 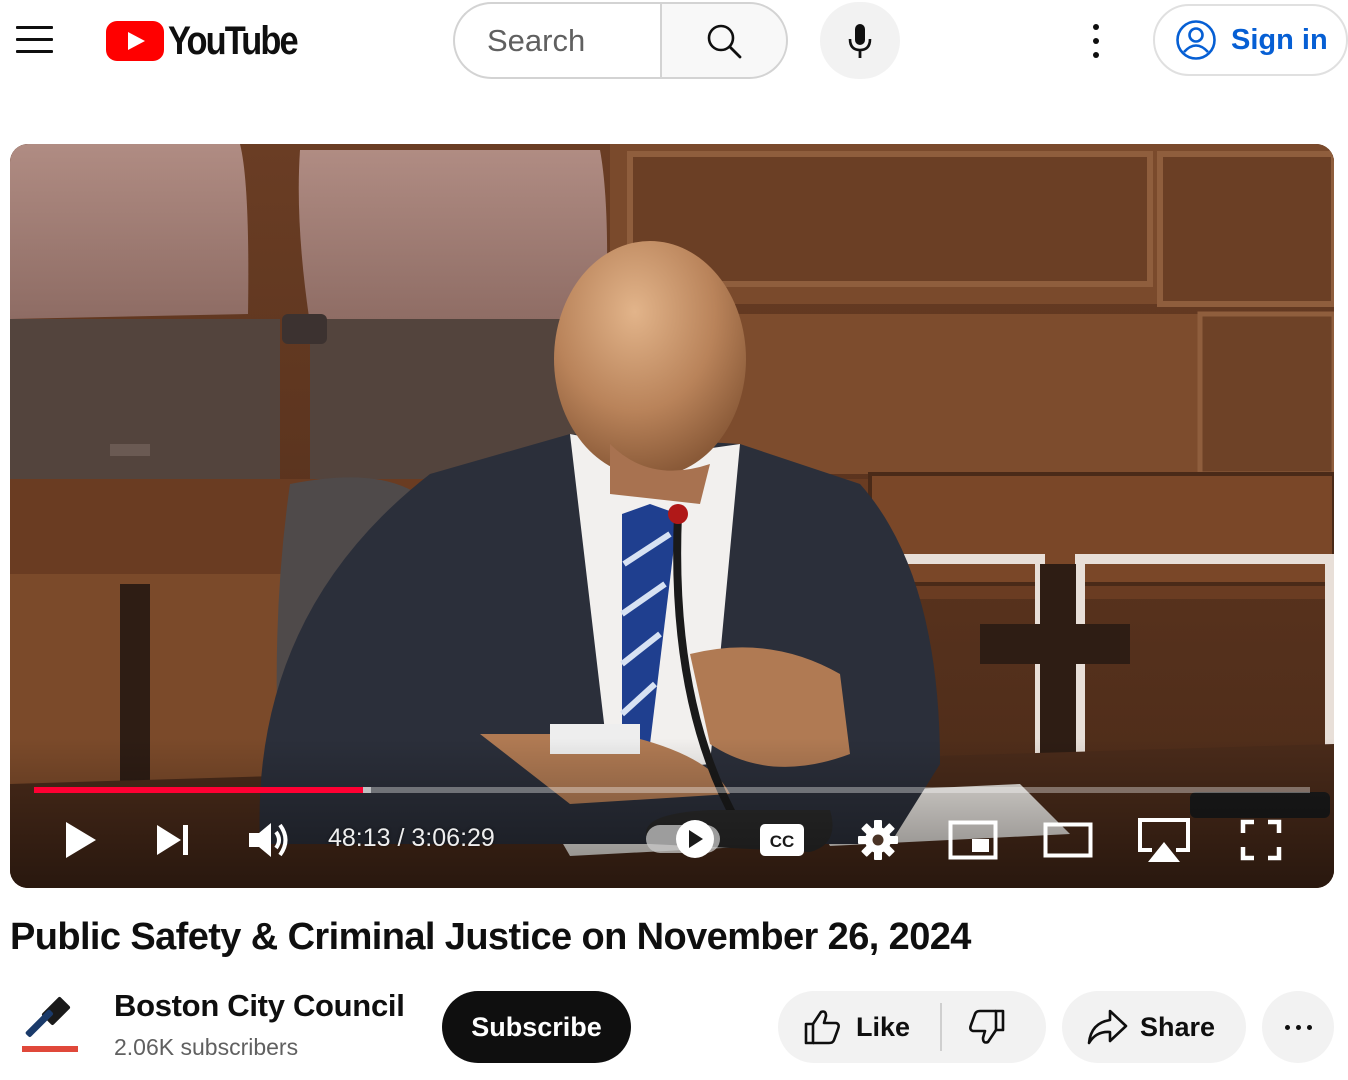 I want to click on more-vert-icon, so click(x=1096, y=41).